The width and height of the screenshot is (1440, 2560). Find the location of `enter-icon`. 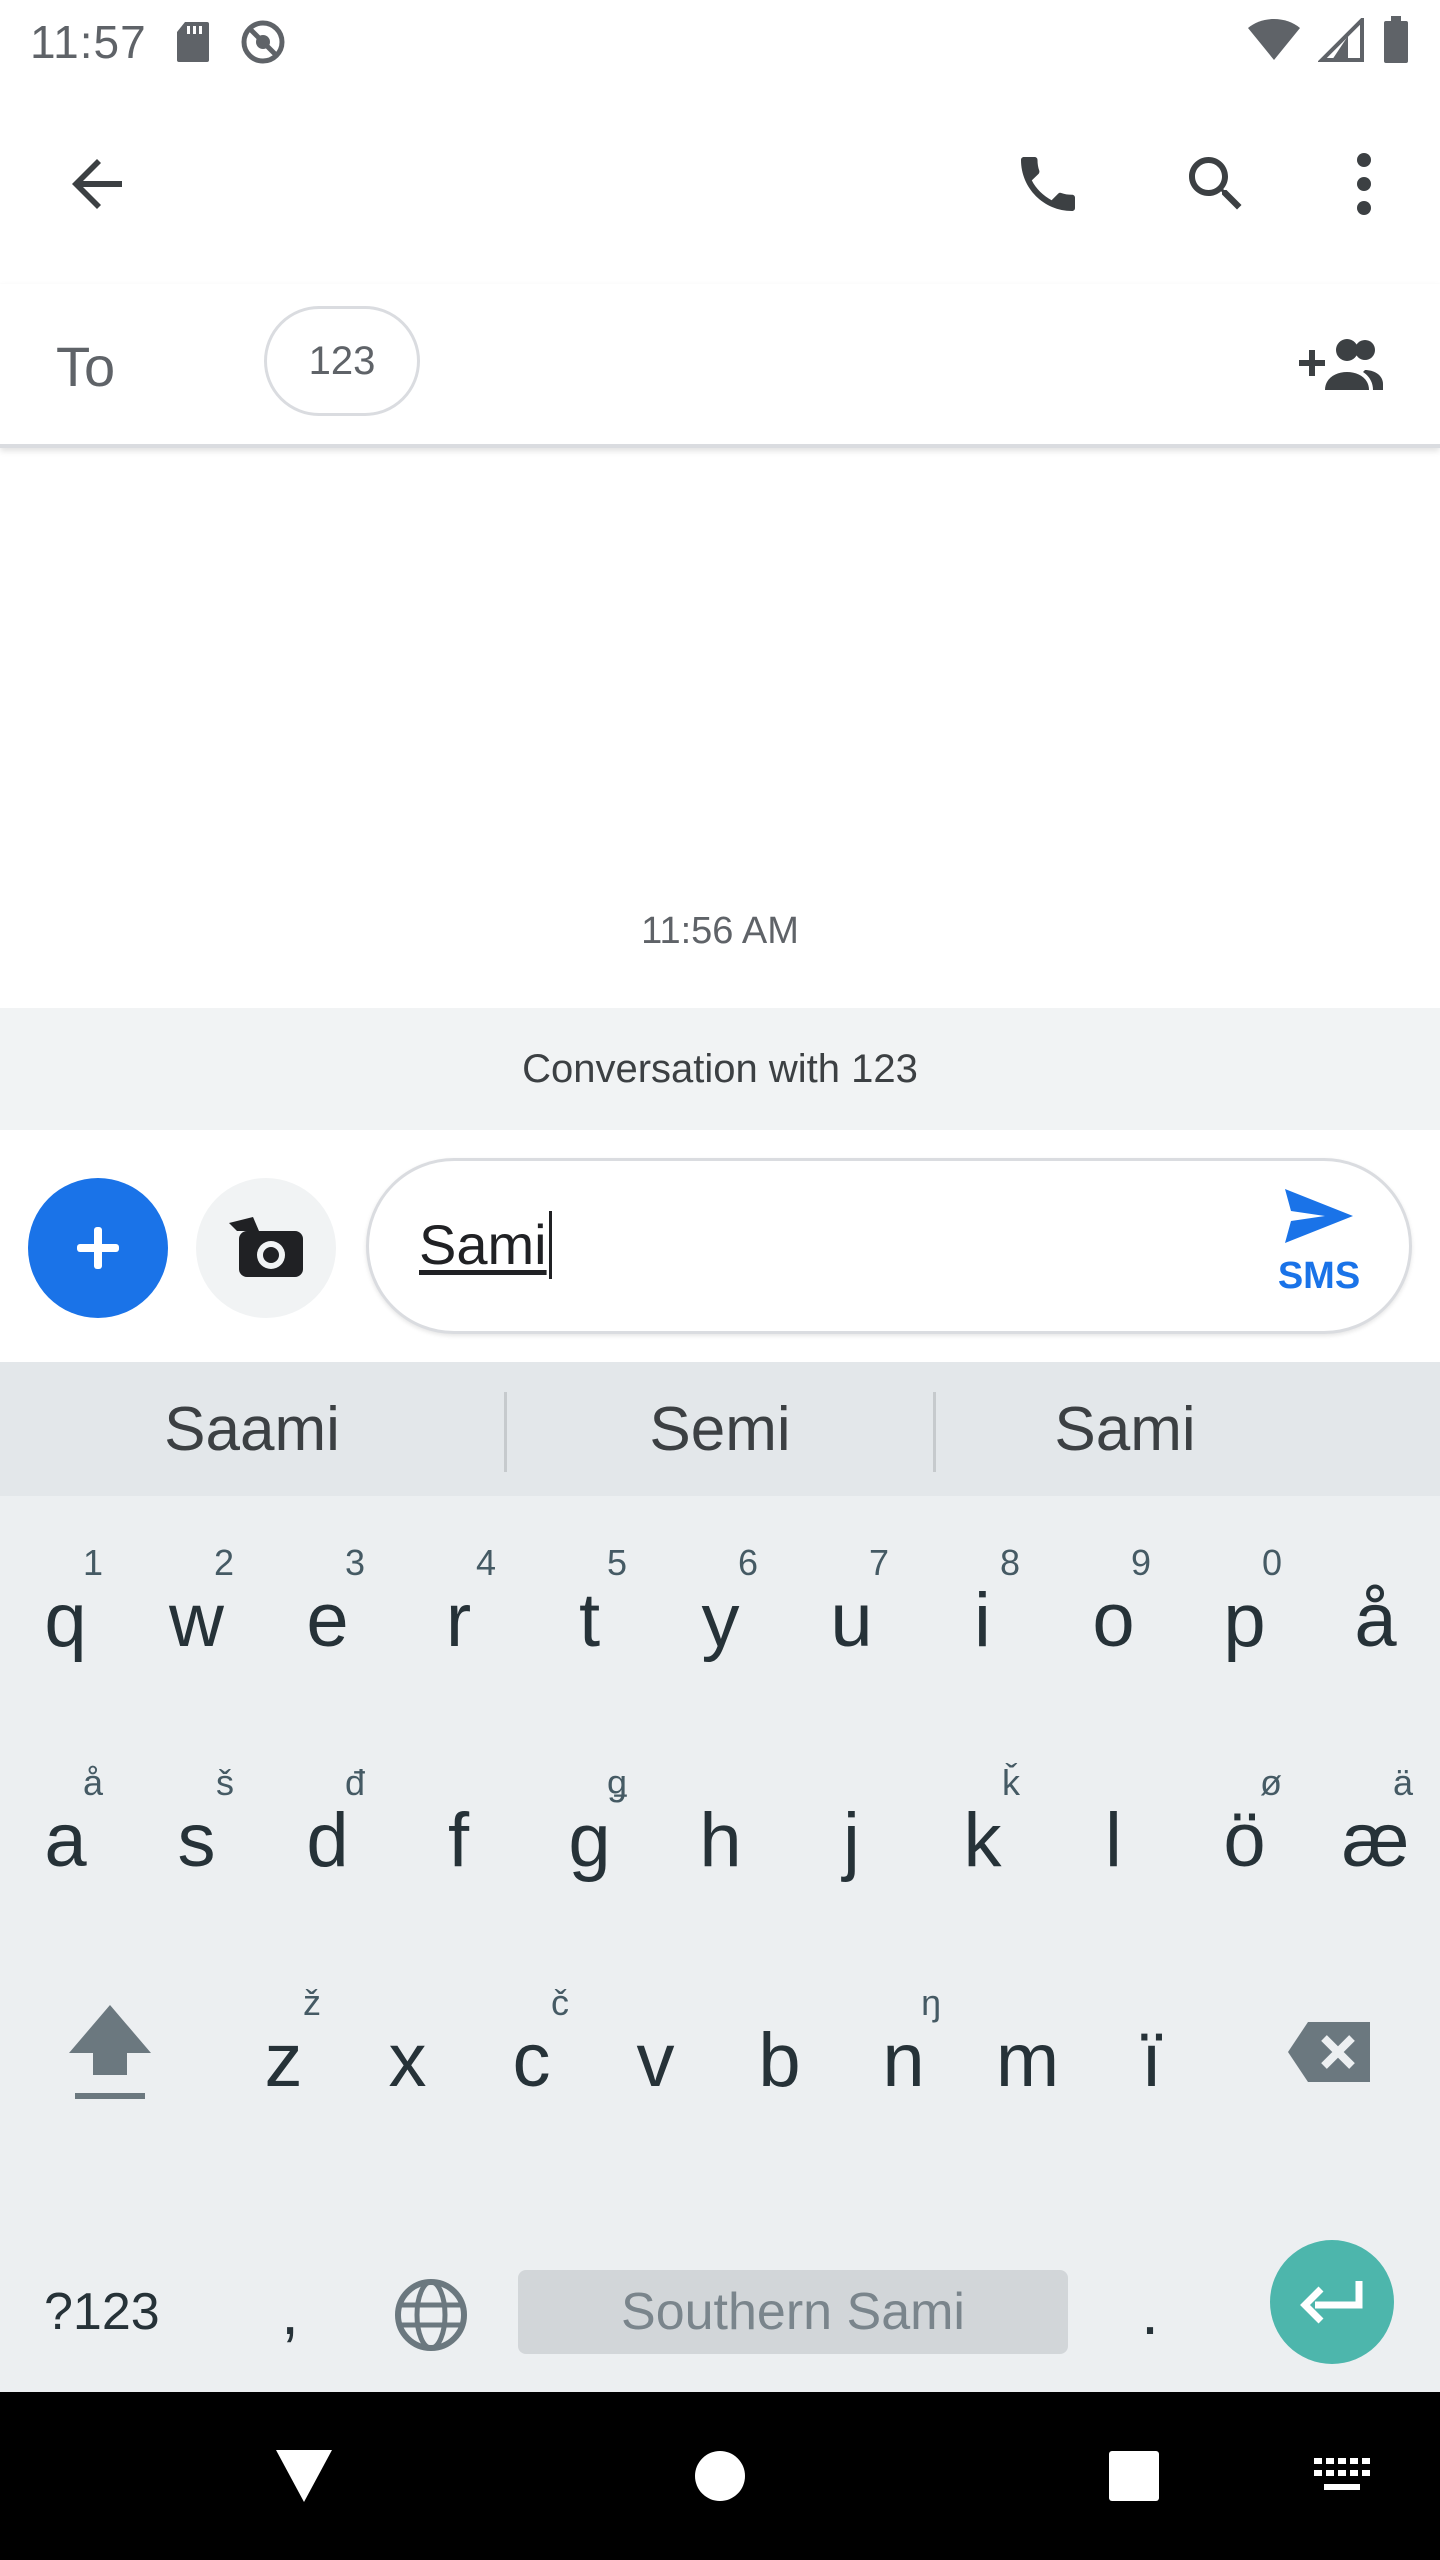

enter-icon is located at coordinates (1331, 2302).